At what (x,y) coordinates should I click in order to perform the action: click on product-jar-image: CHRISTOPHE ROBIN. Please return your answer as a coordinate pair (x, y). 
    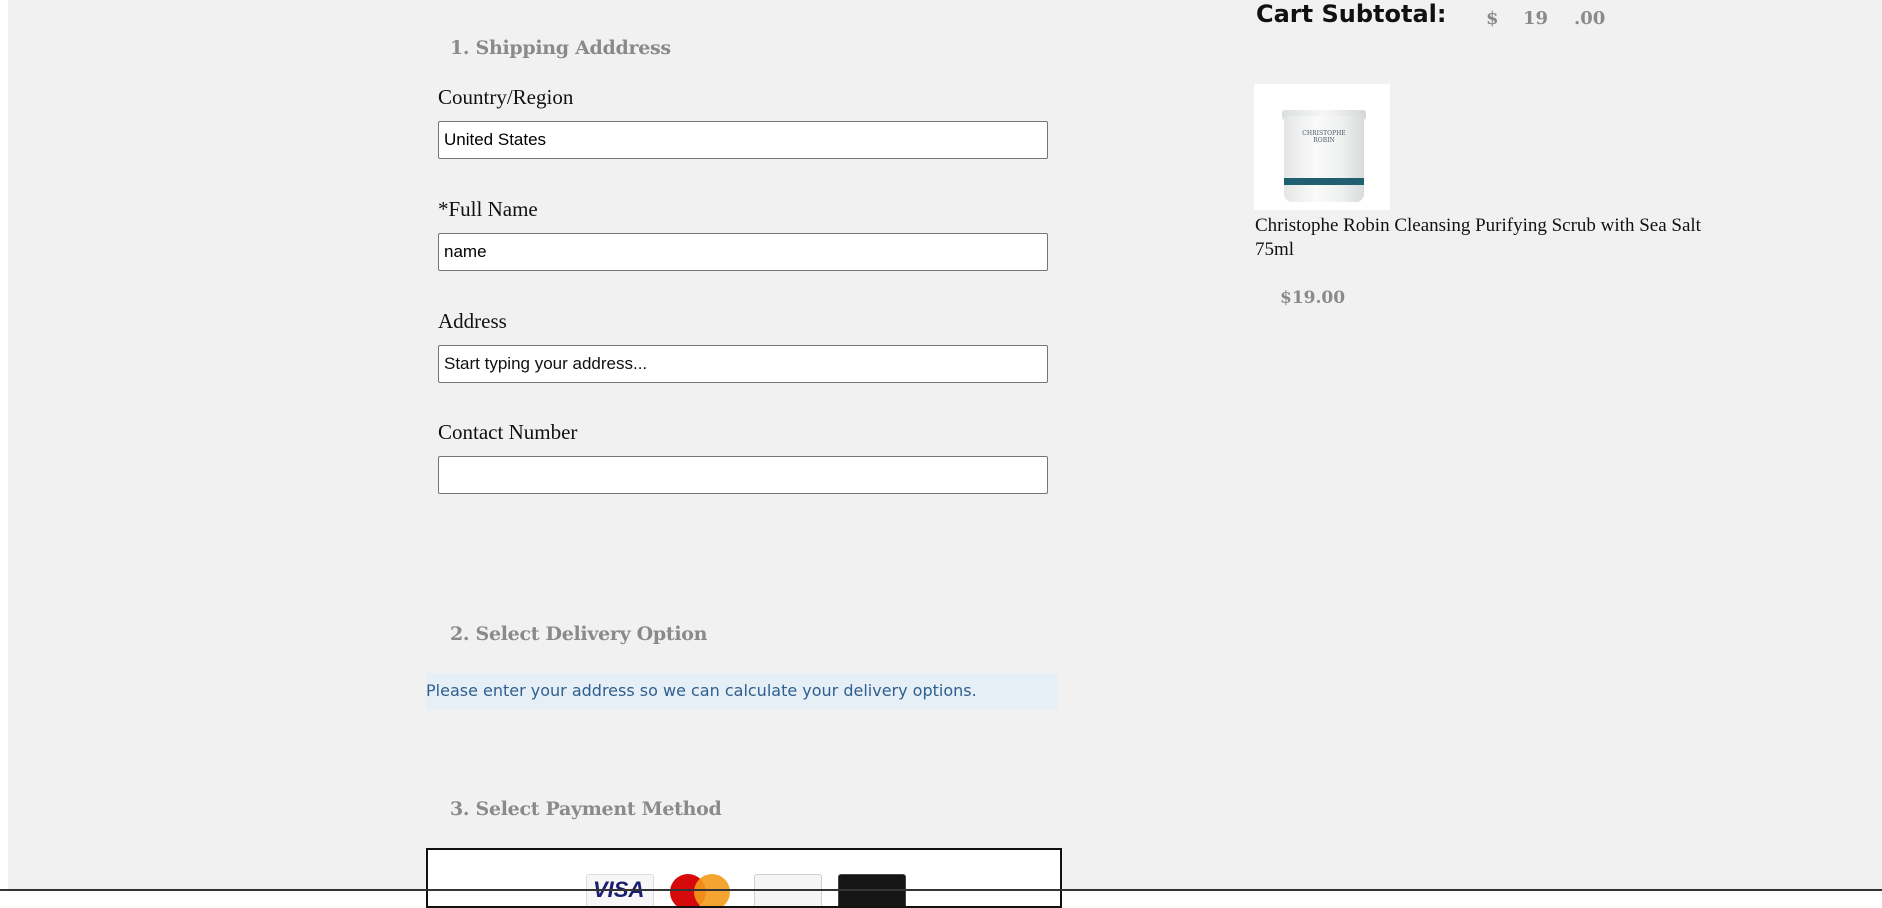
    Looking at the image, I should click on (1322, 147).